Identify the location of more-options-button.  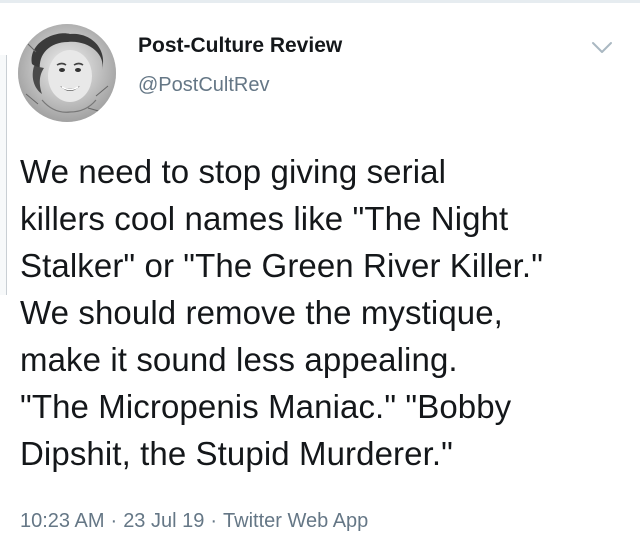
(602, 48).